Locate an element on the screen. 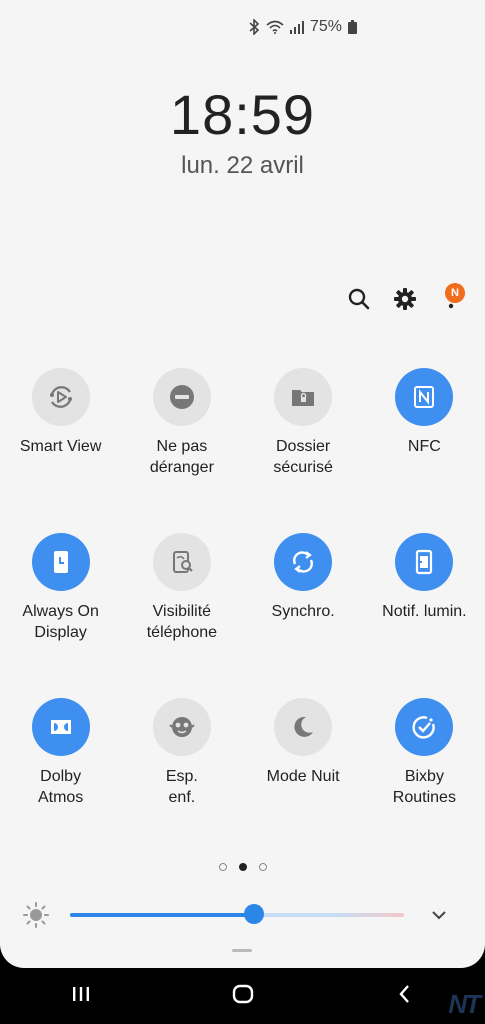 Image resolution: width=485 pixels, height=1024 pixels. tile-label: Always On Display is located at coordinates (60, 622).